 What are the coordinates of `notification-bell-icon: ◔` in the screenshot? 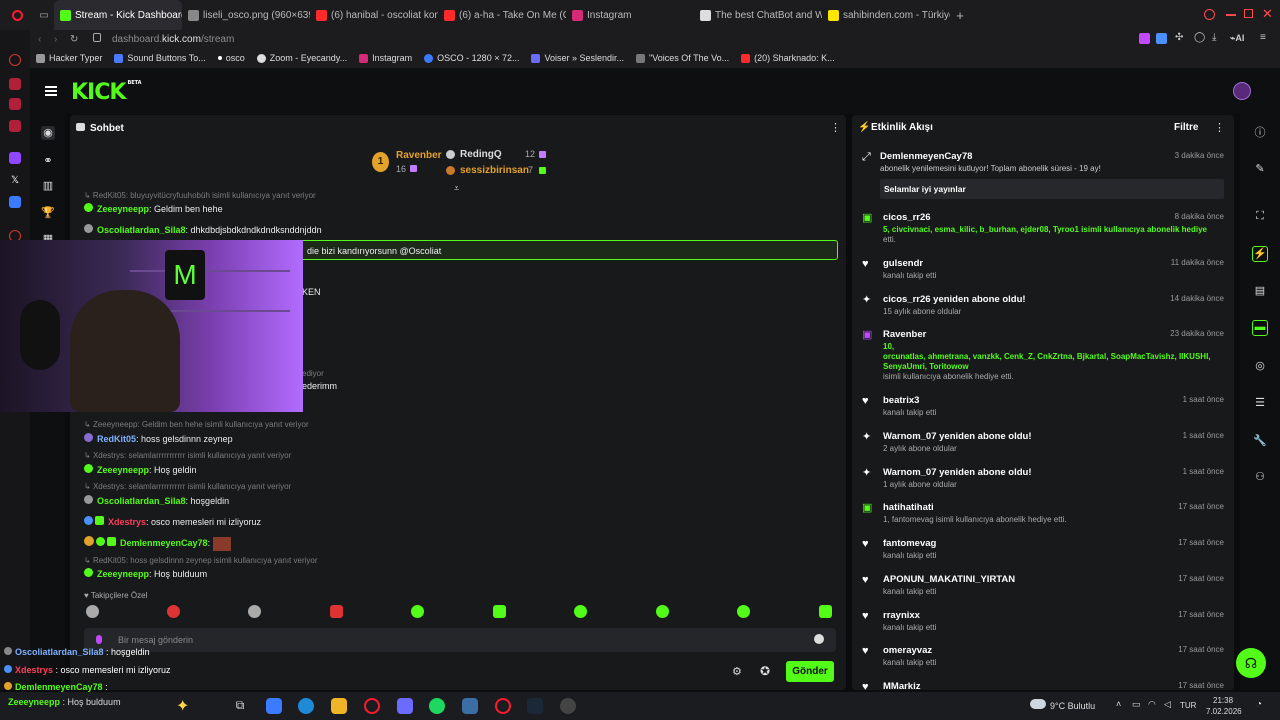 It's located at (1259, 704).